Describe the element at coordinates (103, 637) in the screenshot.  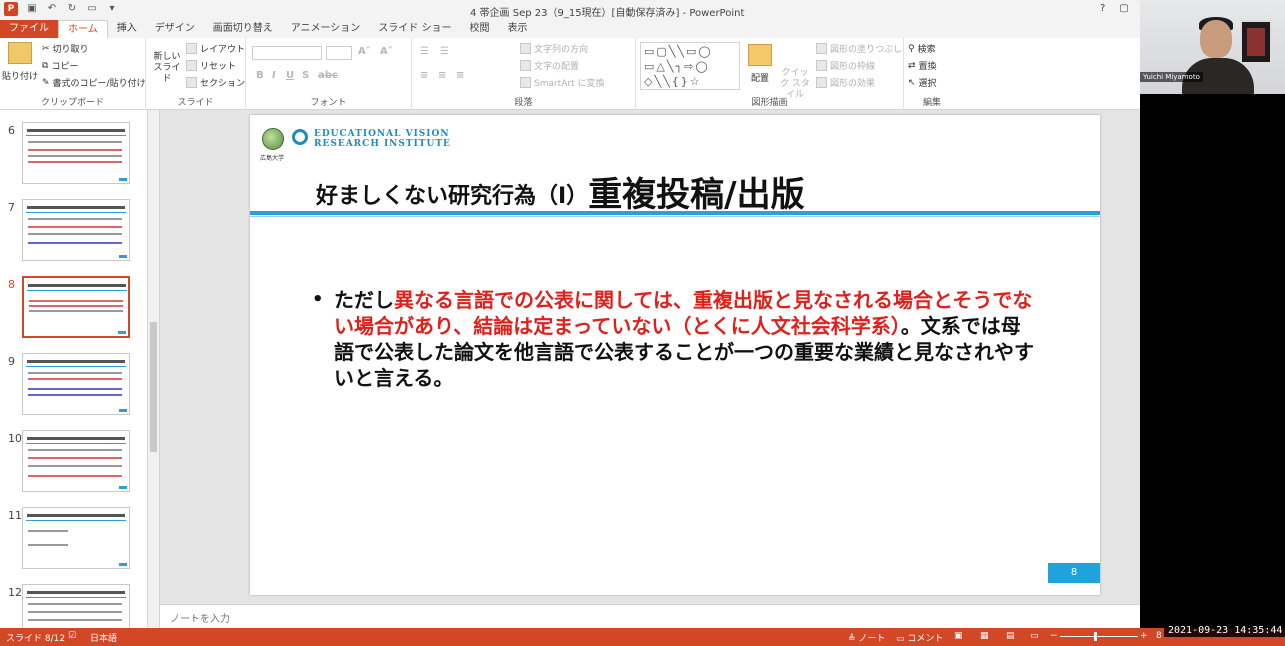
I see `language-indicator: 日本語` at that location.